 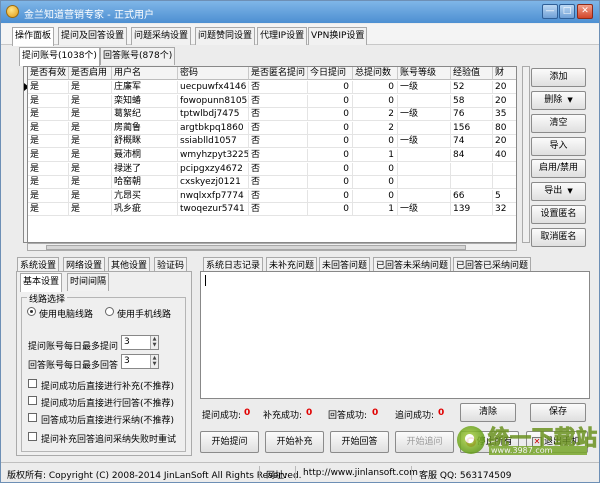 I want to click on route-mobile-radio, so click(x=109, y=311).